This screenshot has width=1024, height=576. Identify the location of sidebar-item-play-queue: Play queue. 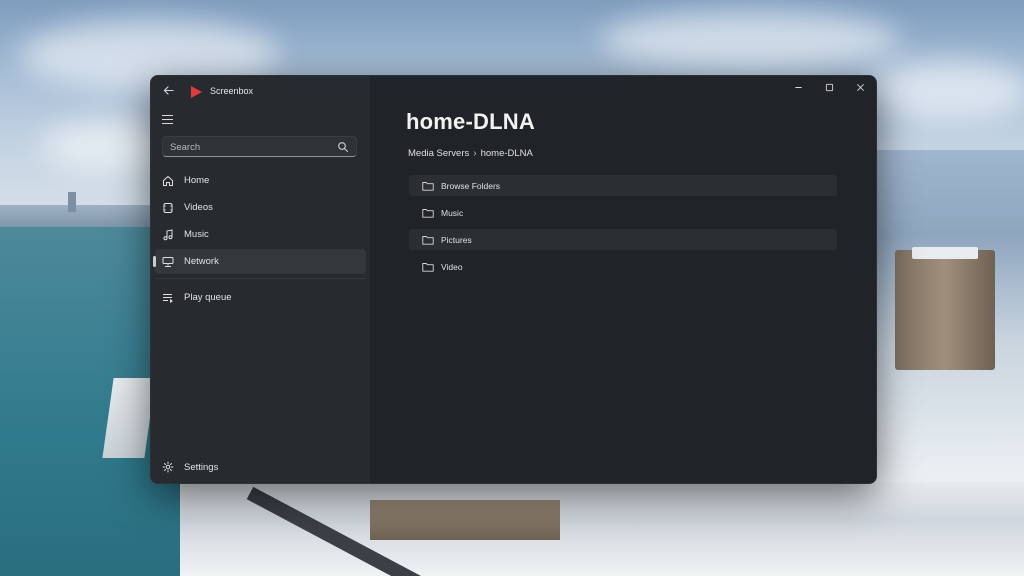
(260, 297).